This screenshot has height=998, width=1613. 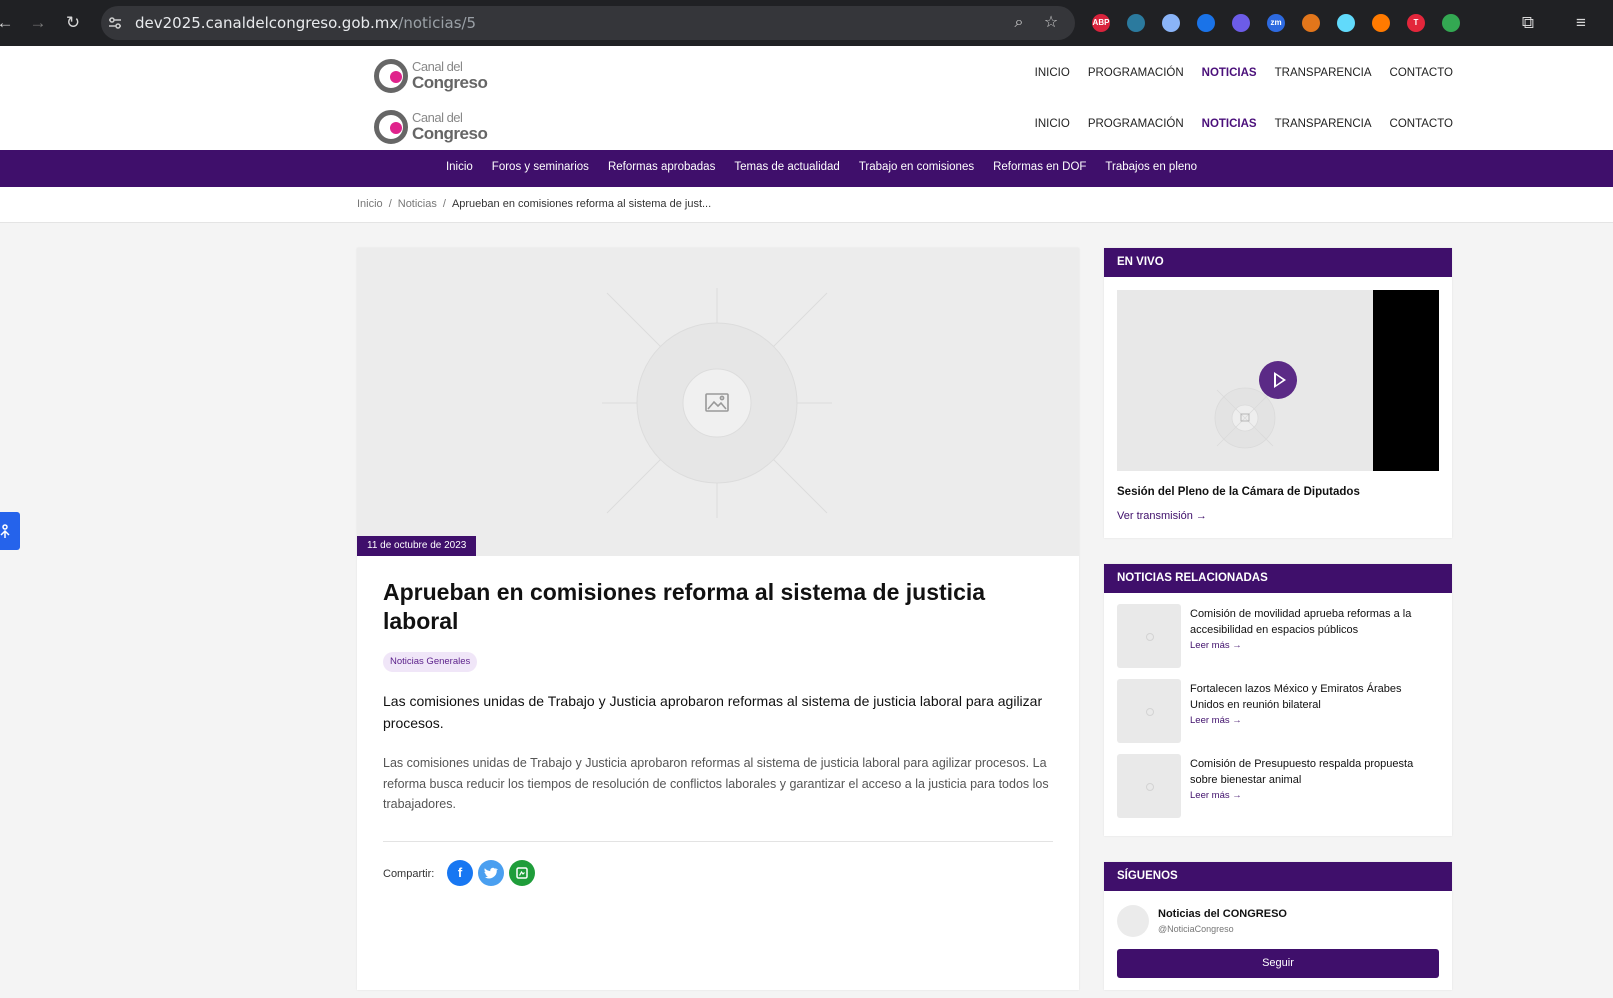 I want to click on reload-icon: ↻, so click(x=73, y=23).